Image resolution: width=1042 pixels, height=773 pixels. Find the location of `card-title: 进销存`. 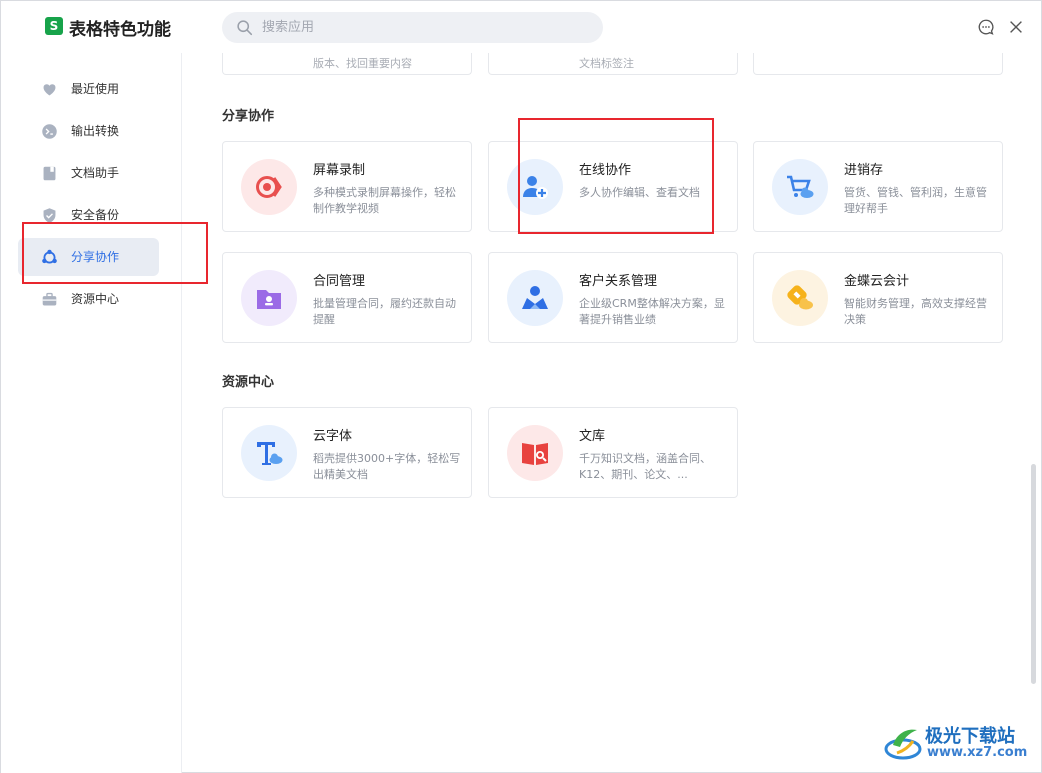

card-title: 进销存 is located at coordinates (864, 170).